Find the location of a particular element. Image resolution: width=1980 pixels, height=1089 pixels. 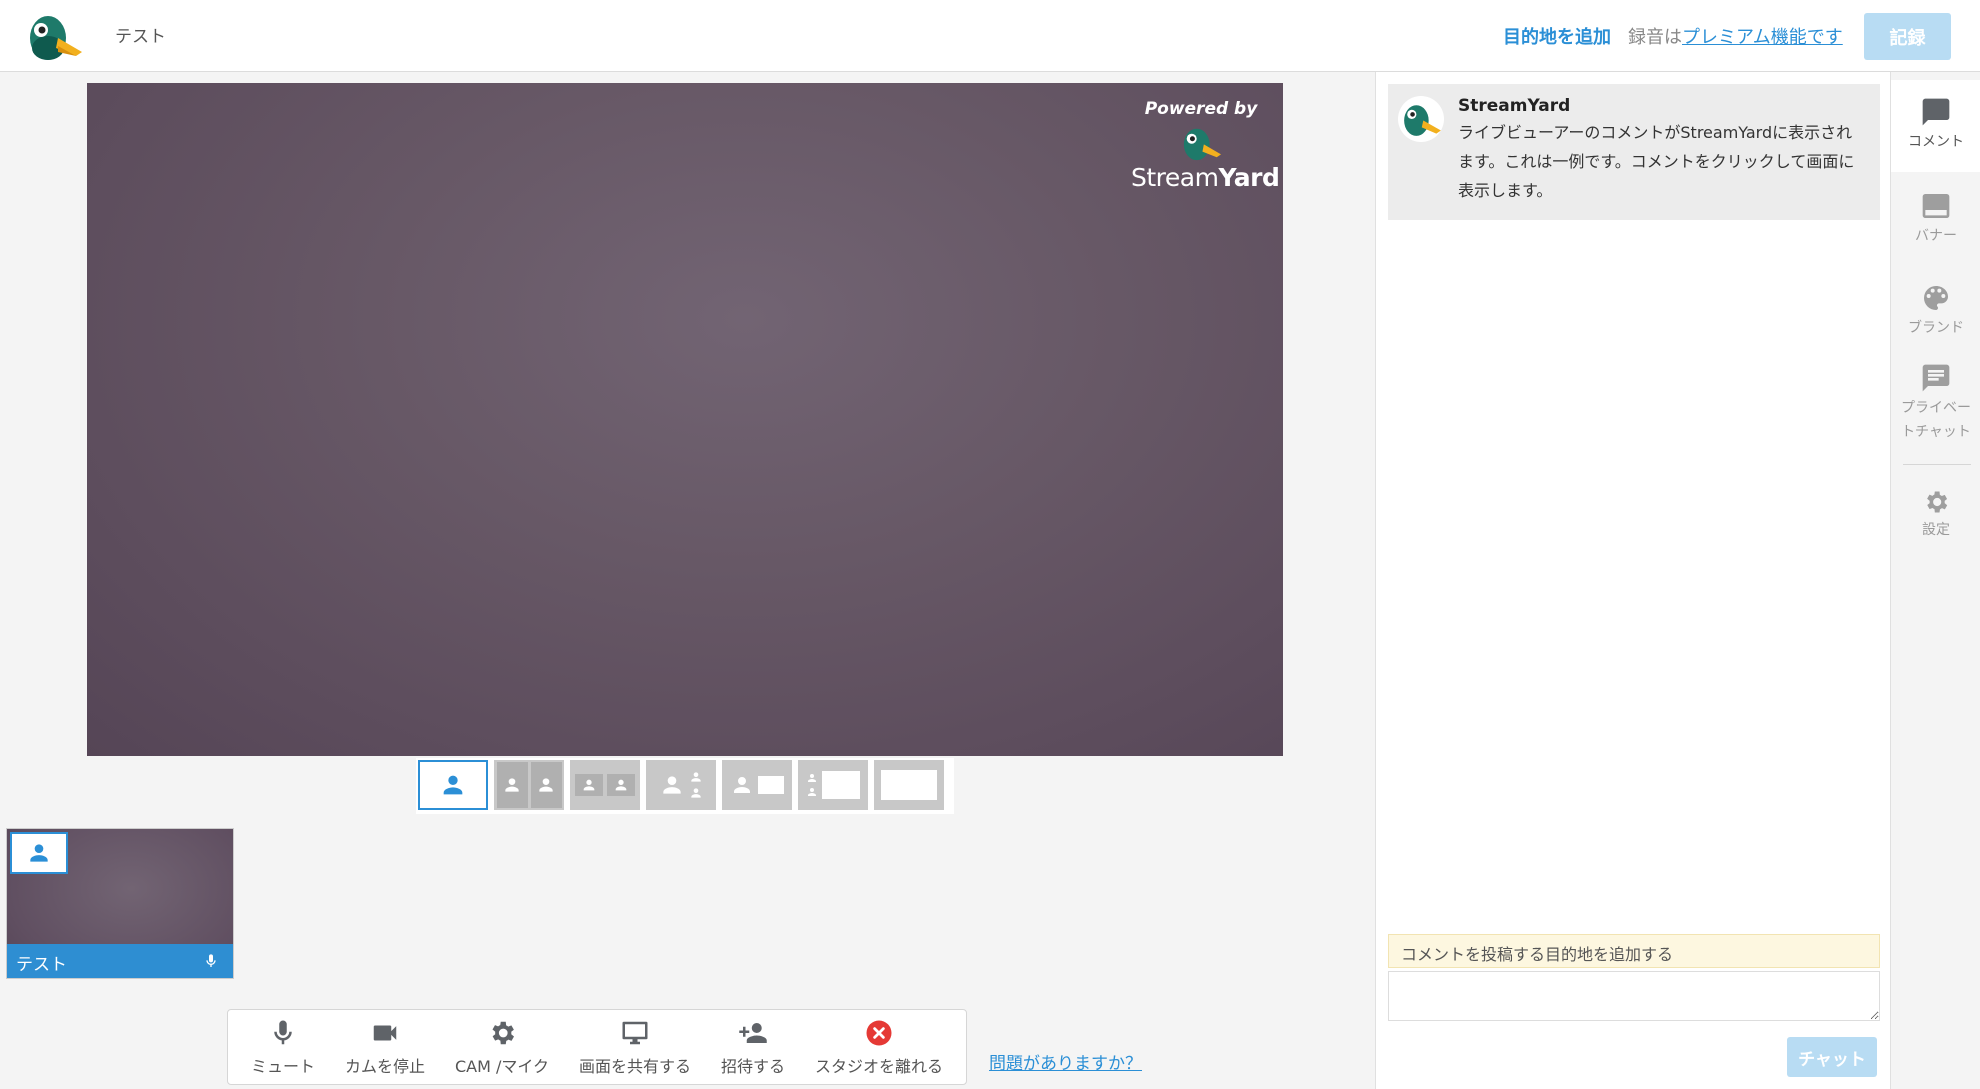

top-header: テスト 目的地を追加 録音はプレミアム機能です 記録 is located at coordinates (990, 36).